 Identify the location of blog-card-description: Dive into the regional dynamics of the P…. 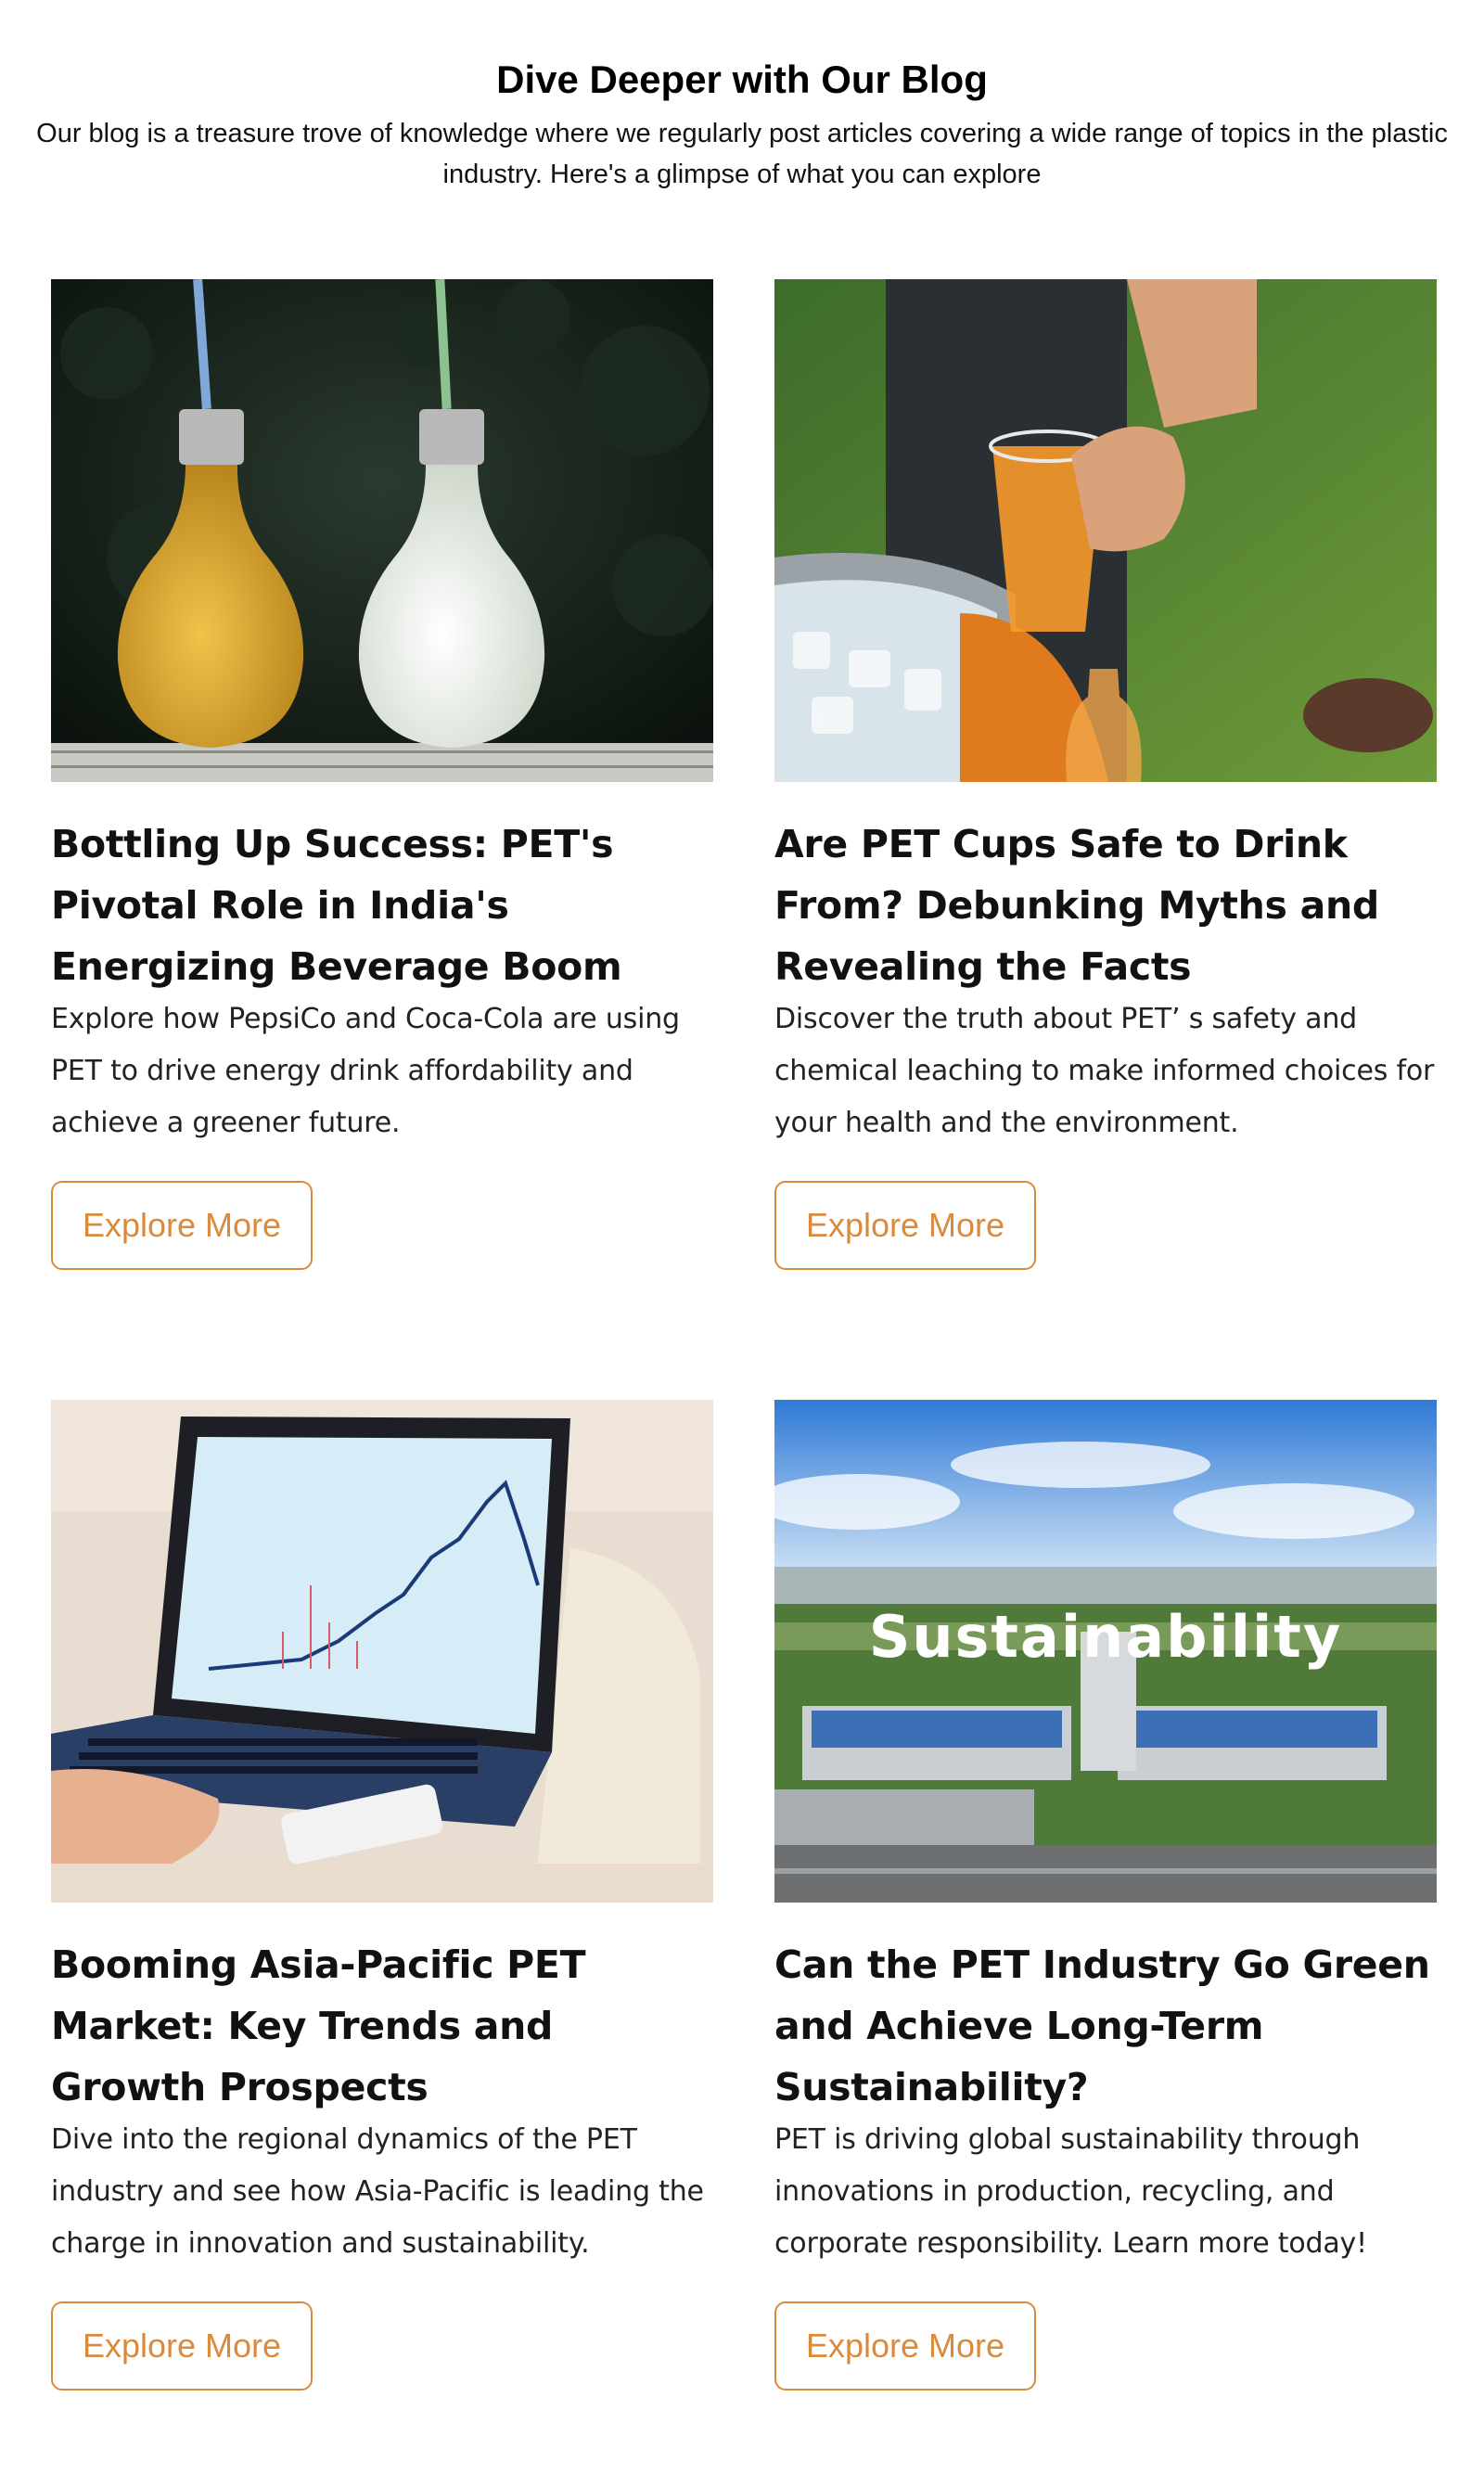
(377, 2191).